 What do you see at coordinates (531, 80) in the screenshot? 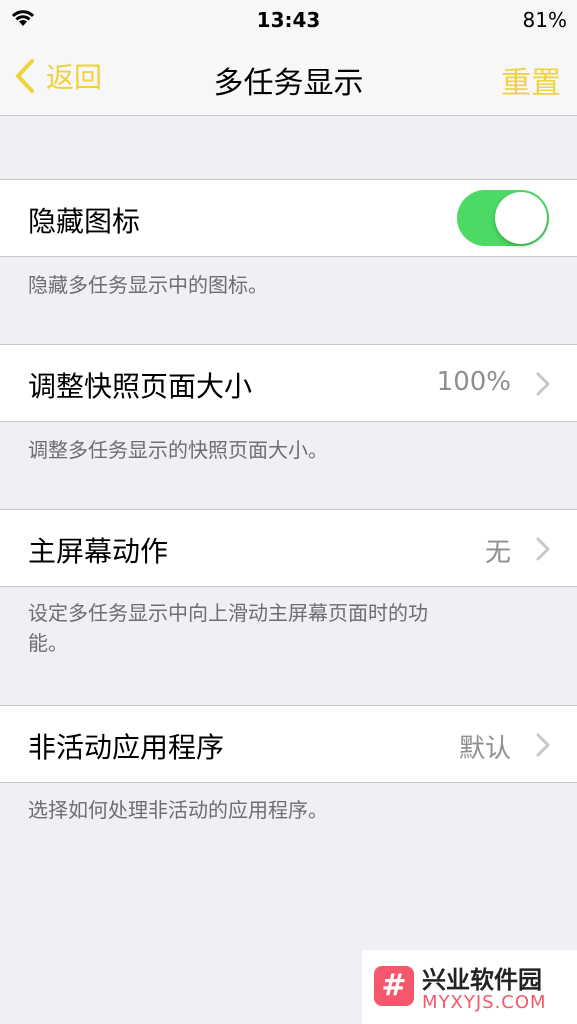
I see `reset-button: 重置` at bounding box center [531, 80].